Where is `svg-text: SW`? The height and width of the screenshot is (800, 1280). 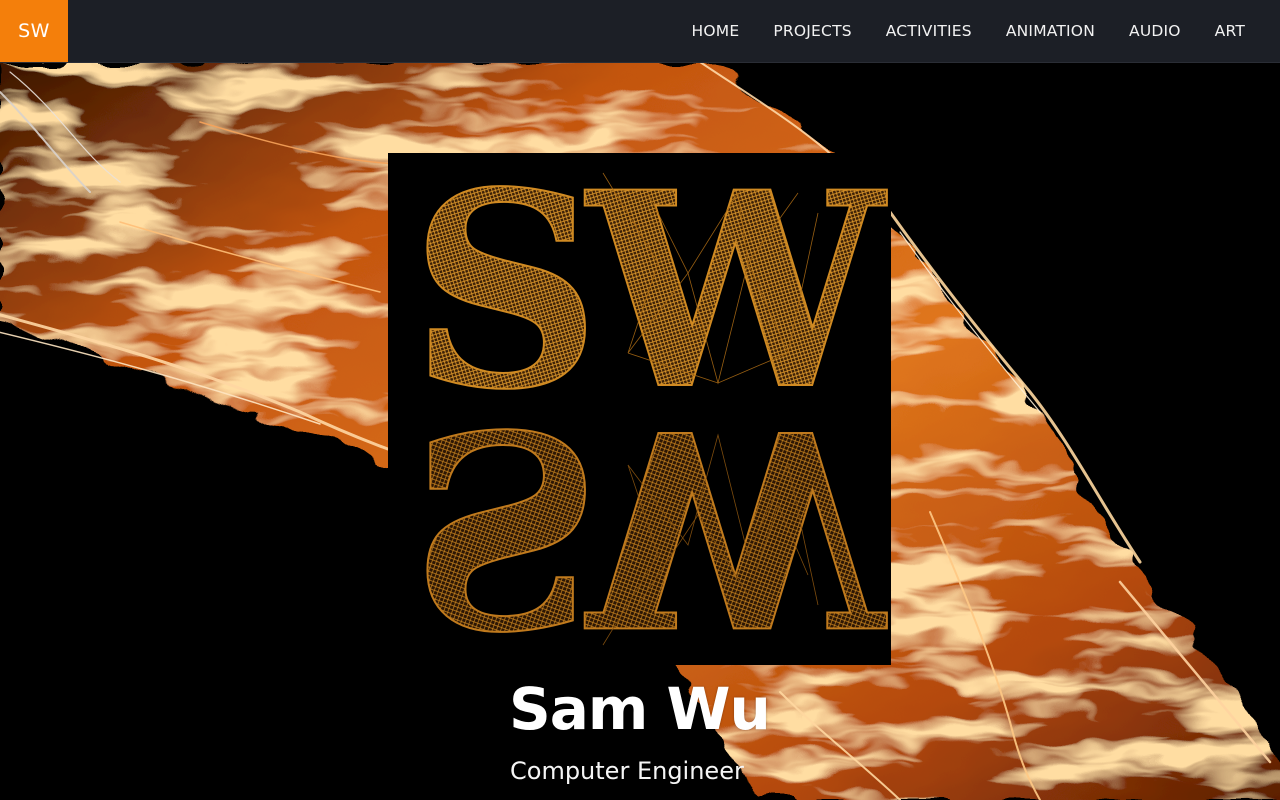
svg-text: SW is located at coordinates (649, 517).